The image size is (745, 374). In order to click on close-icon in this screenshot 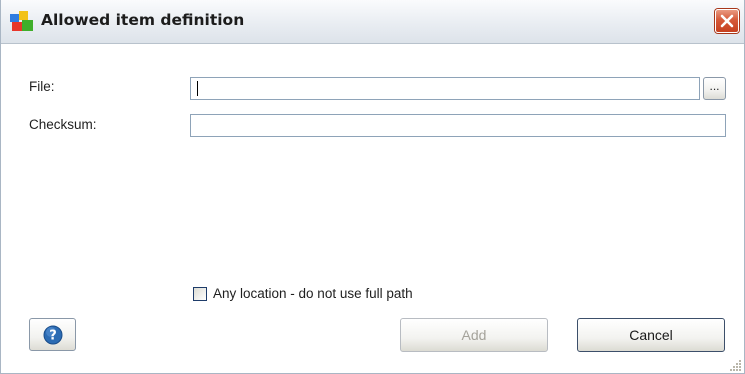, I will do `click(727, 21)`.